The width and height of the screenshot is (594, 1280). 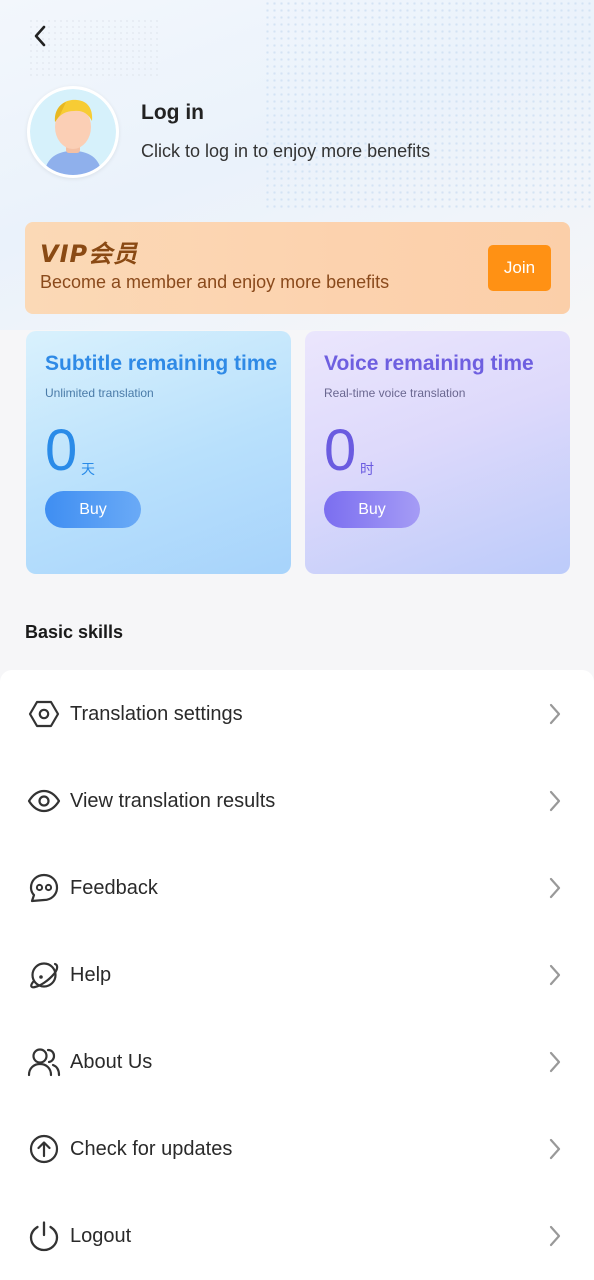 I want to click on user-avatar-icon, so click(x=73, y=132).